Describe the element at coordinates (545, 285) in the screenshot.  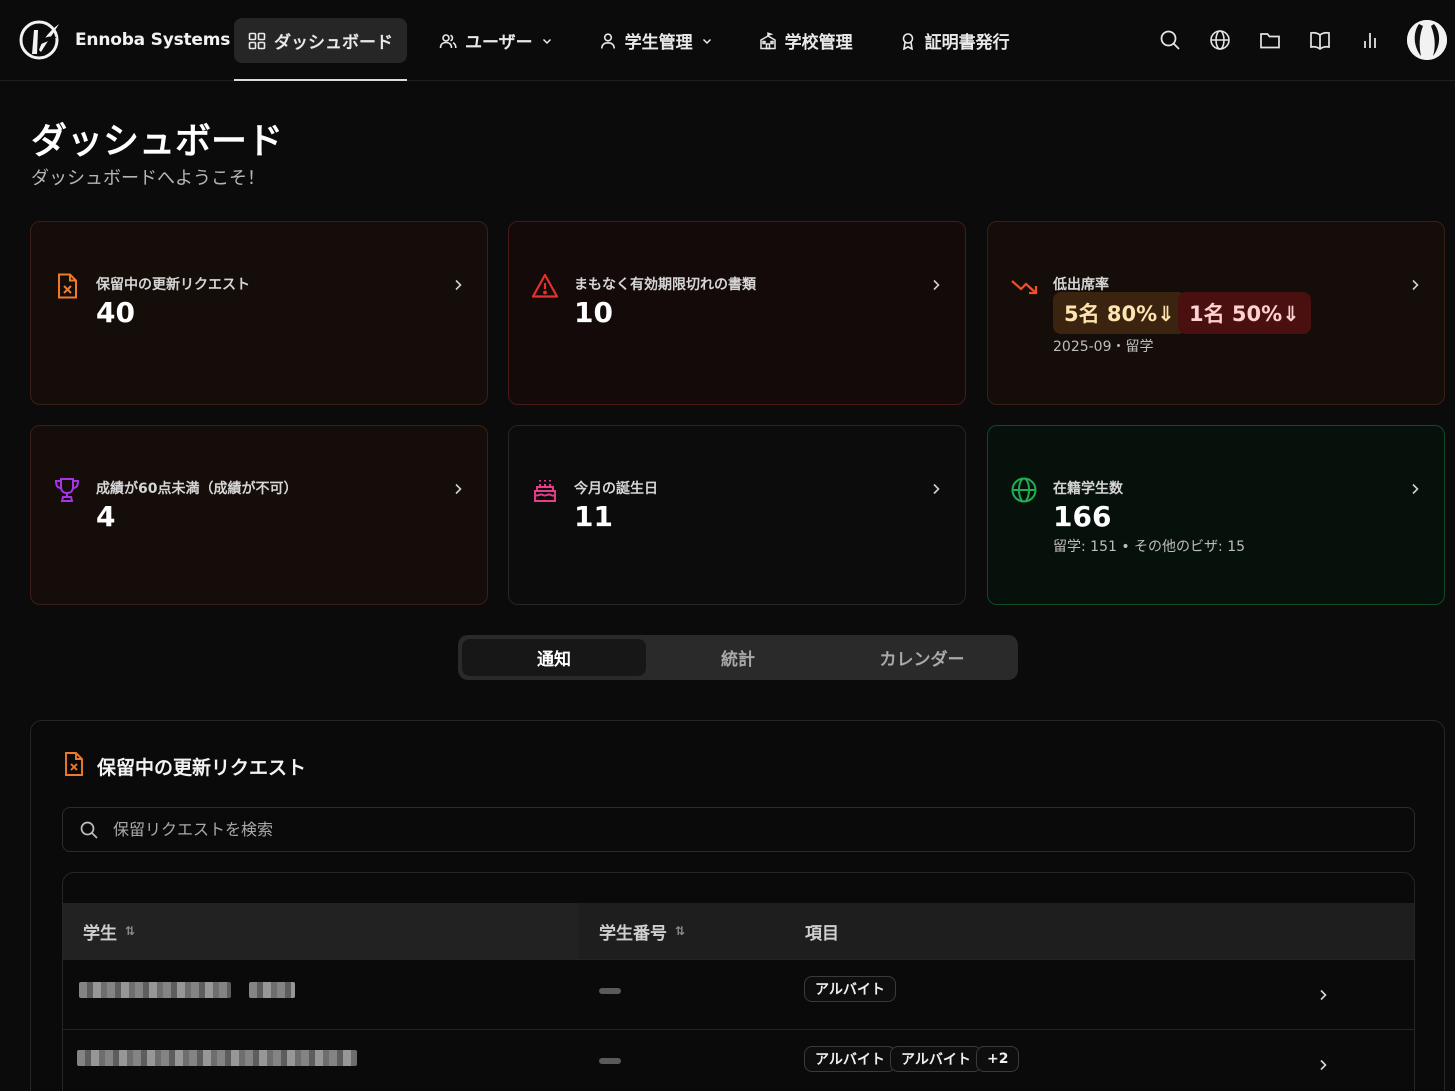
I see `alert-triangle-icon` at that location.